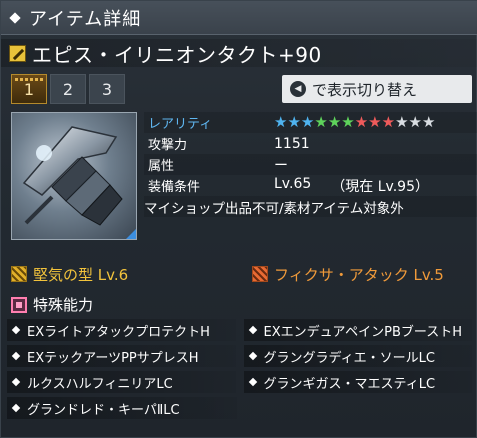 The height and width of the screenshot is (438, 477). I want to click on weapon-image, so click(72, 176).